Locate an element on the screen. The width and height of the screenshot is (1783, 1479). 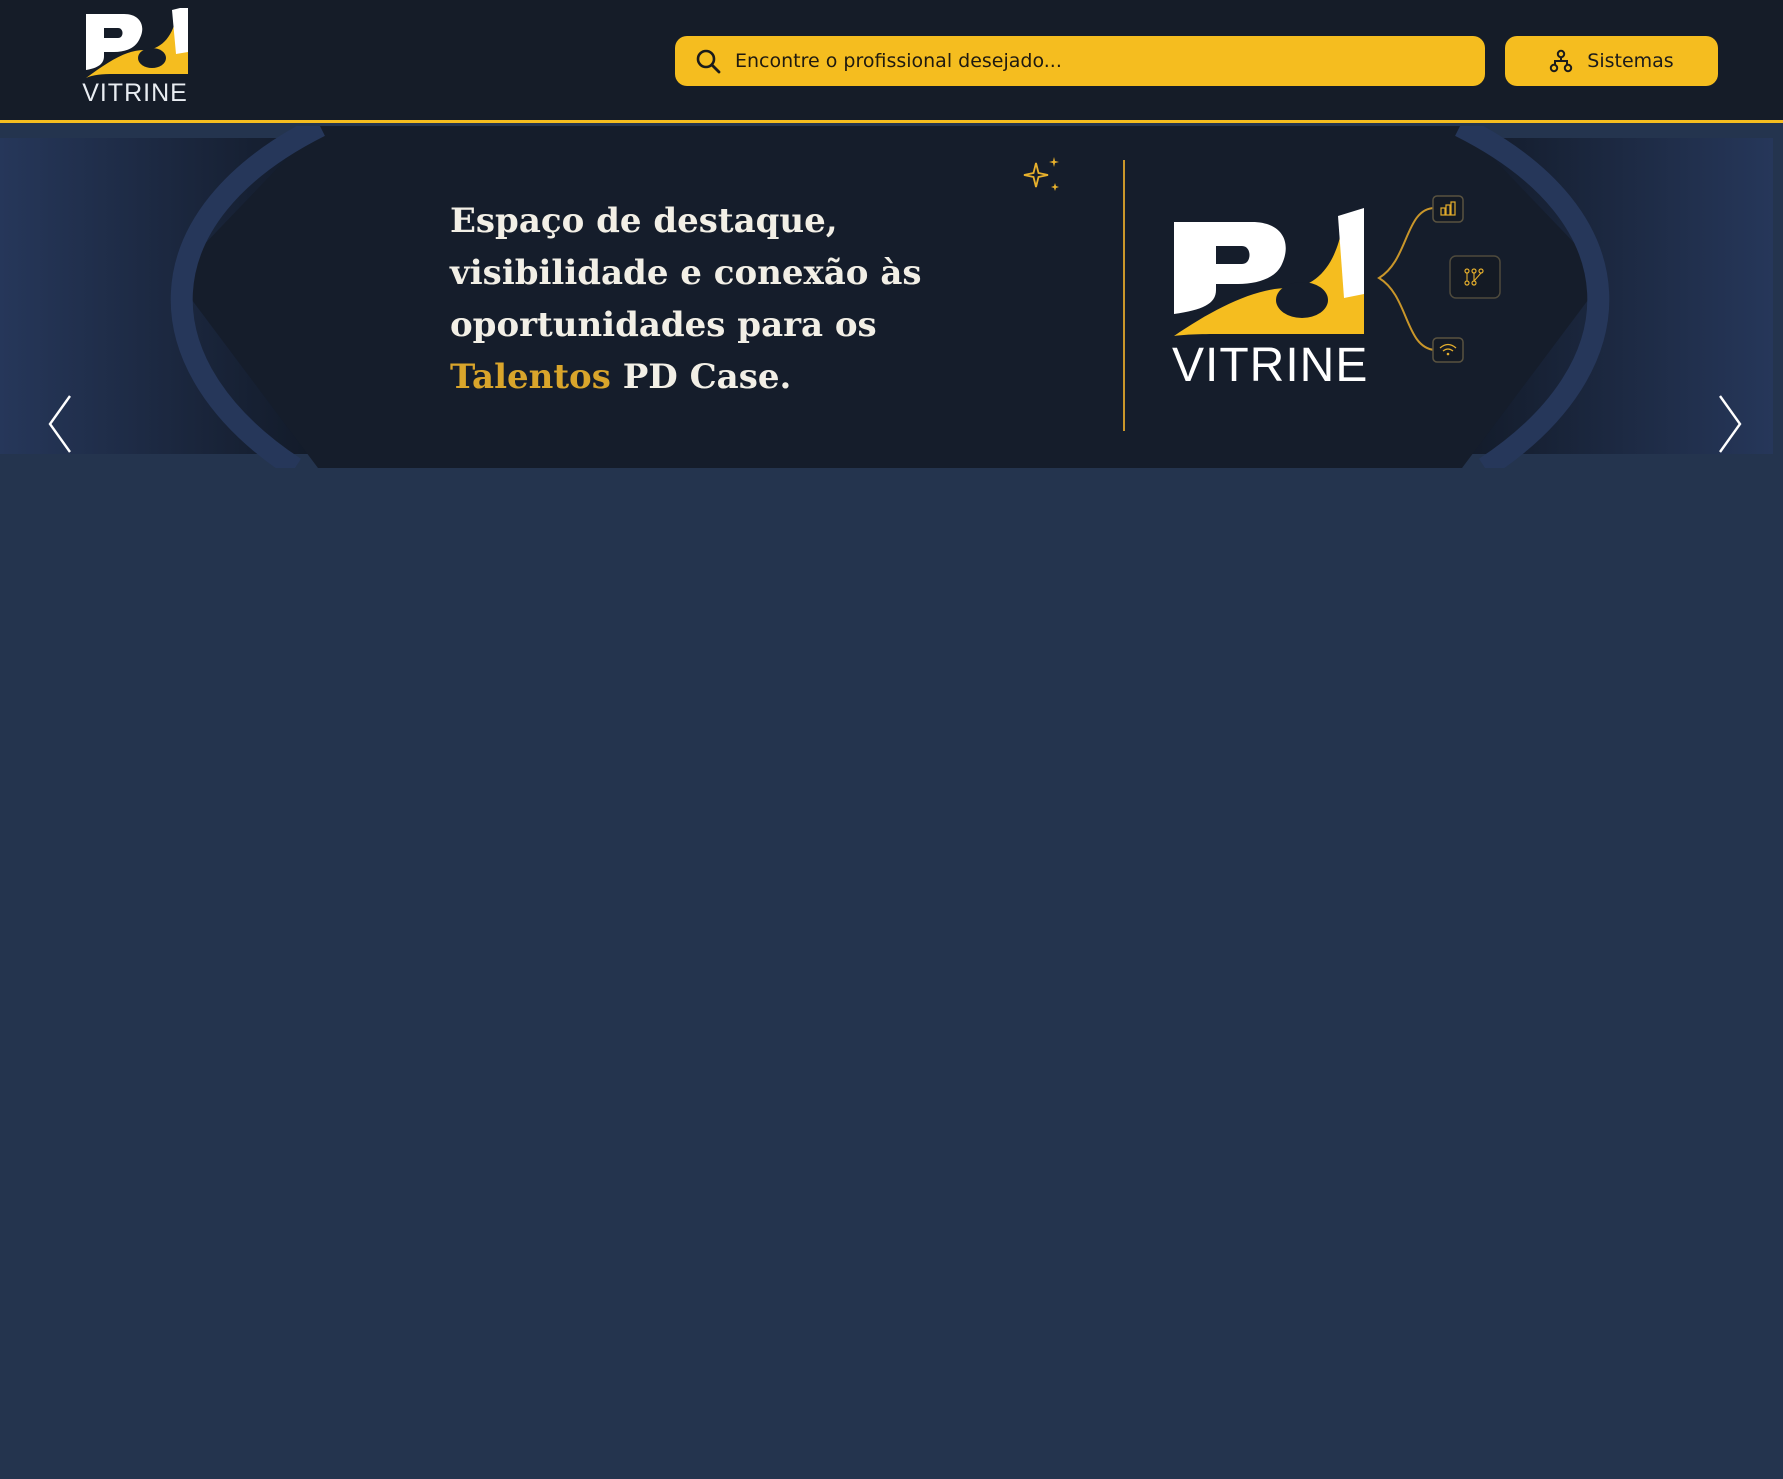
pd-vitrine-logo: VITRINE is located at coordinates (136, 60).